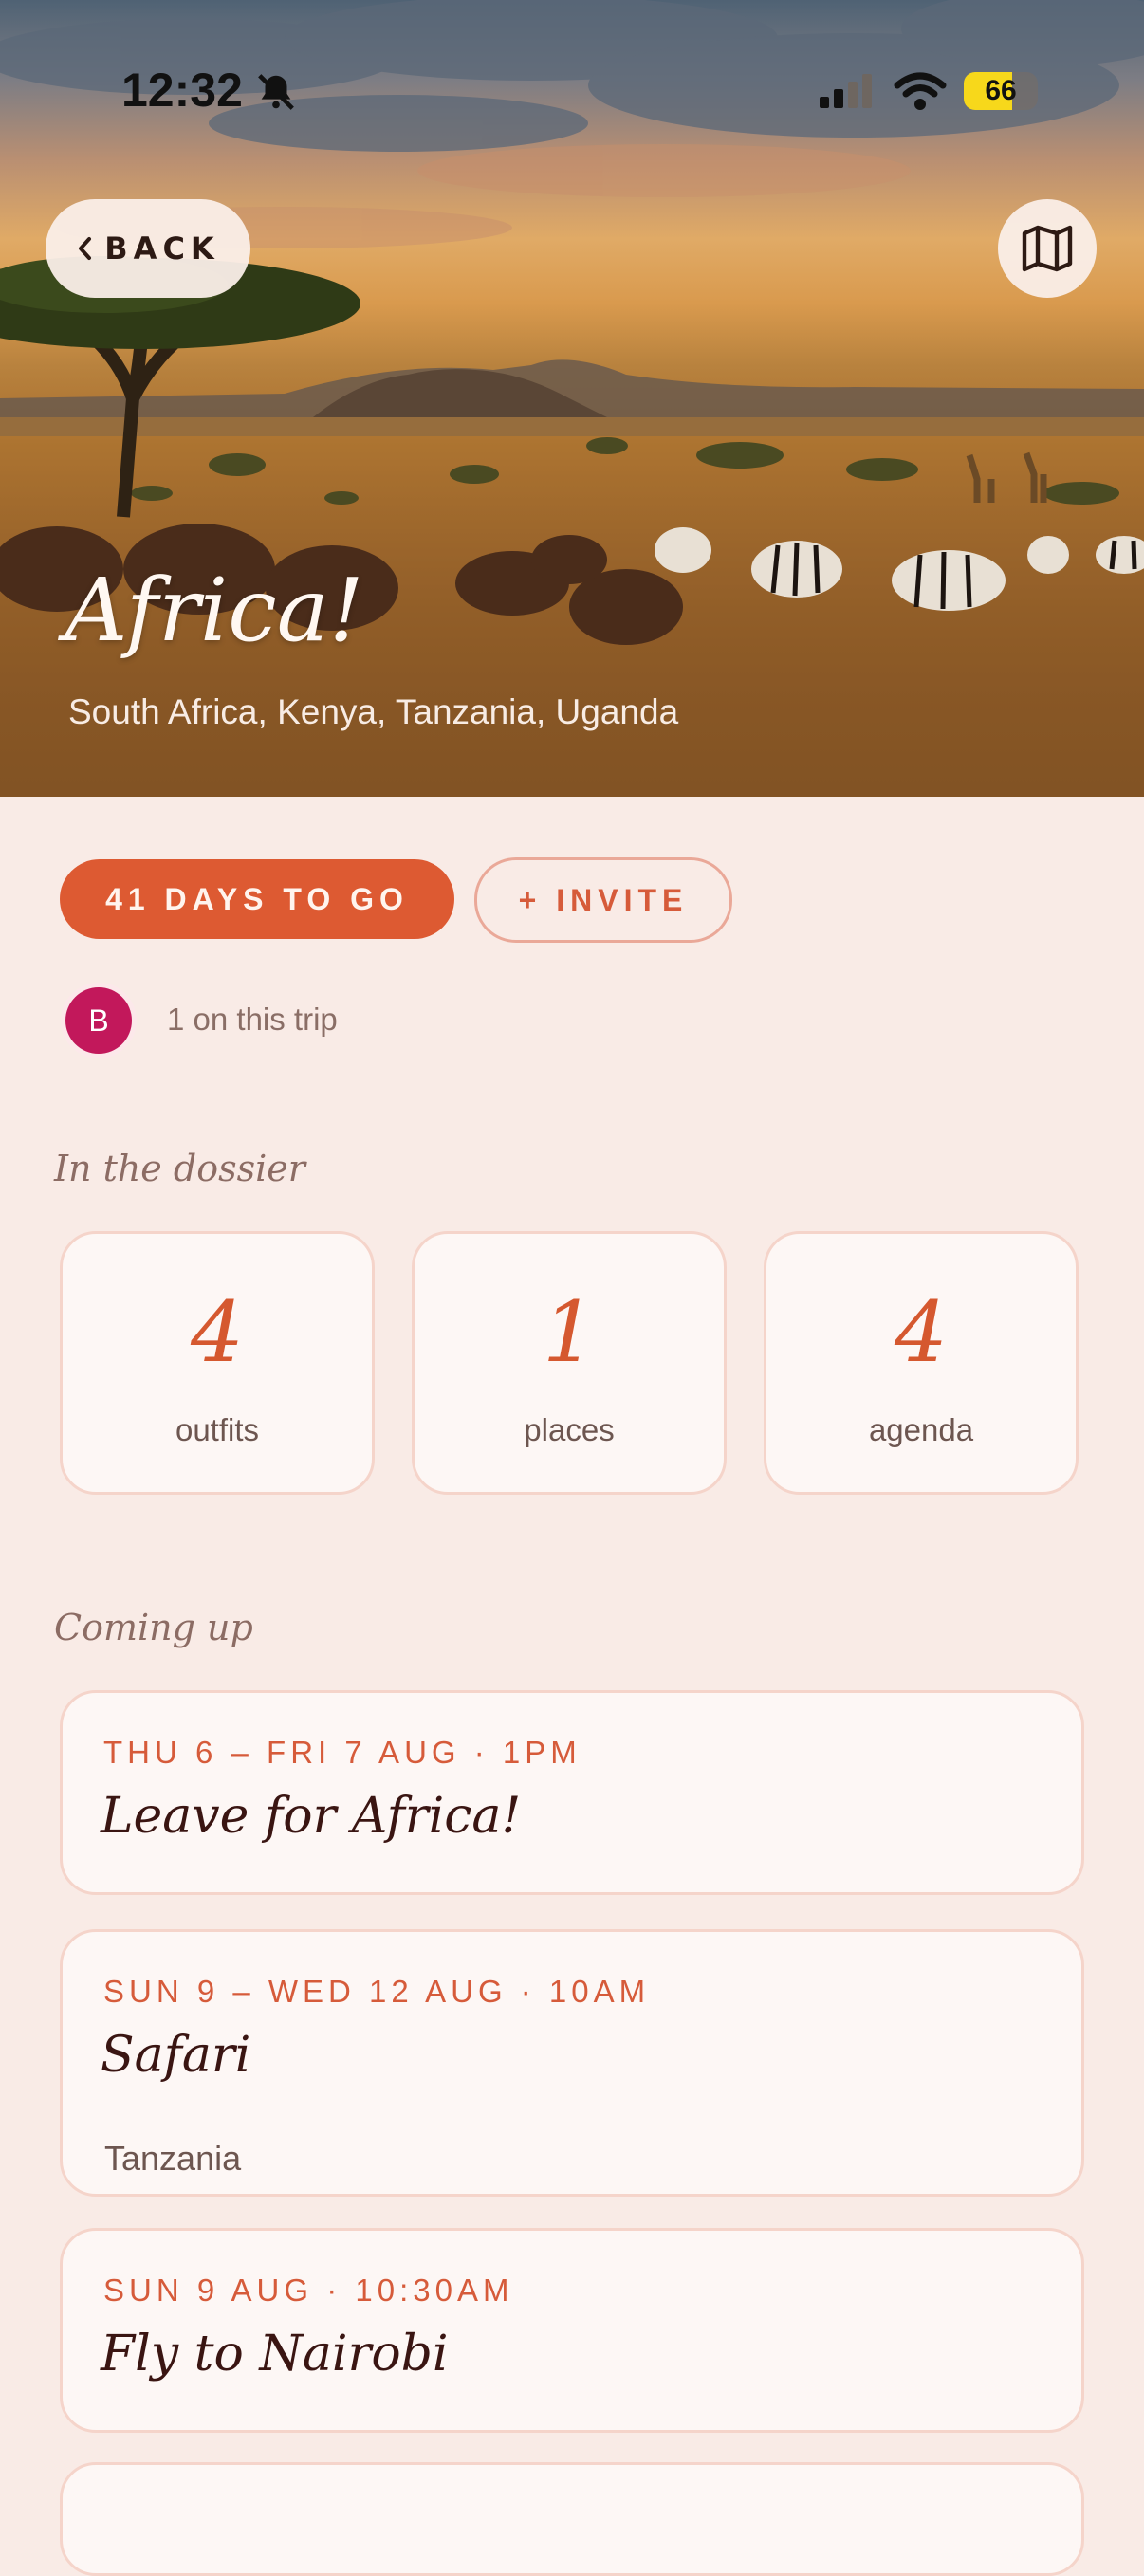 The height and width of the screenshot is (2576, 1144). What do you see at coordinates (572, 94) in the screenshot?
I see `status-bar: 12:32 66` at bounding box center [572, 94].